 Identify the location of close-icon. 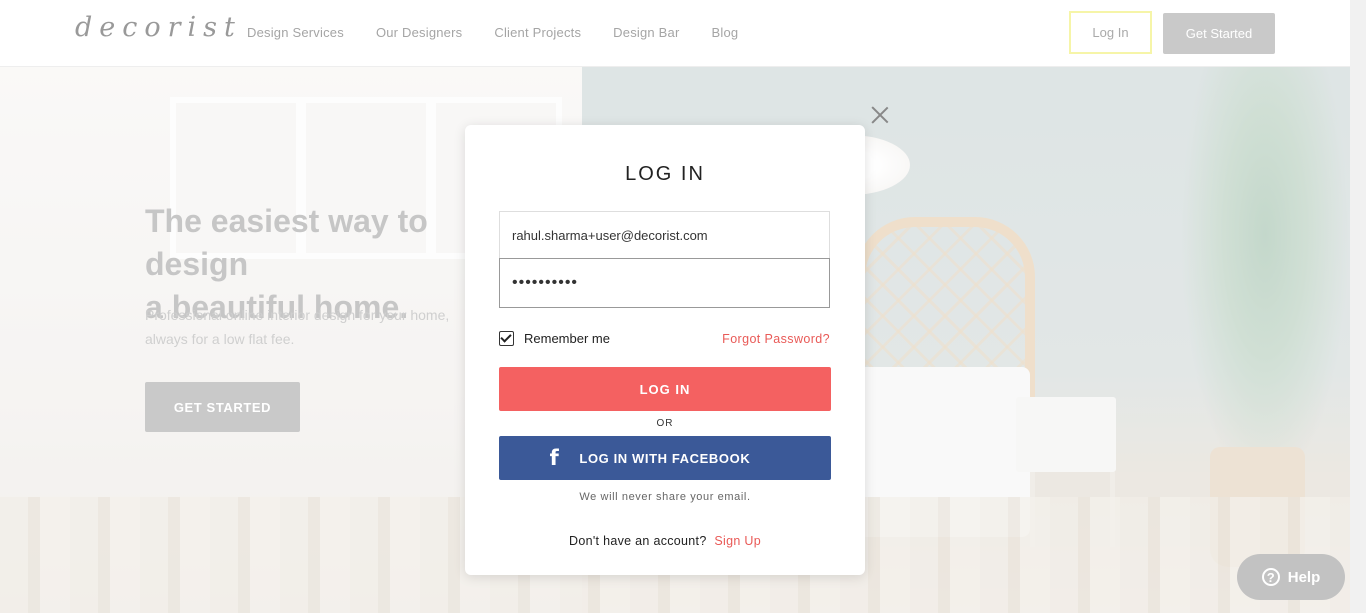
(880, 115).